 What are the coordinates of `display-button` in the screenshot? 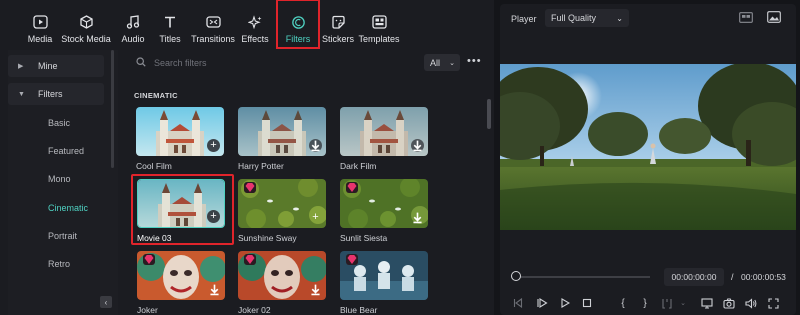 It's located at (707, 303).